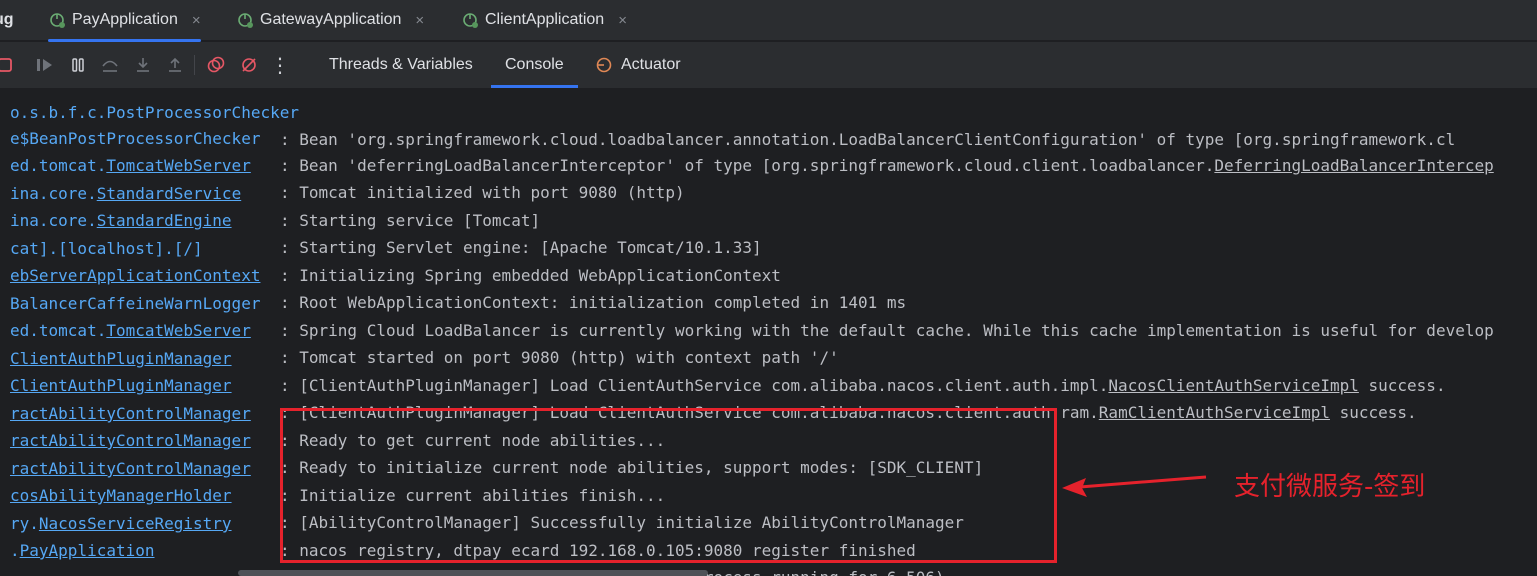  Describe the element at coordinates (194, 65) in the screenshot. I see `toolbar-divider` at that location.